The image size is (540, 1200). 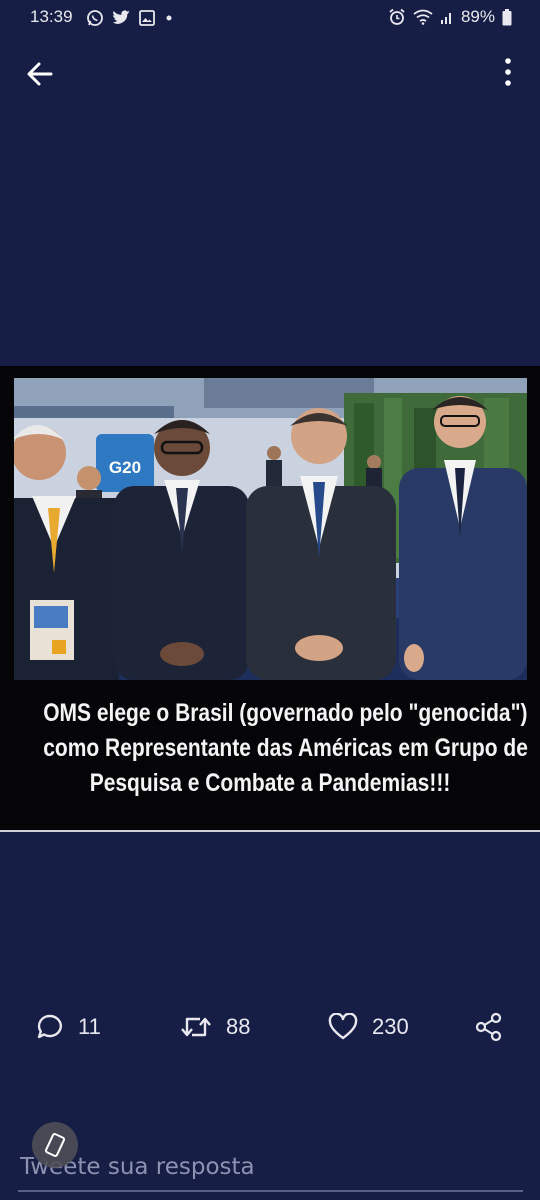 What do you see at coordinates (343, 1026) in the screenshot?
I see `heart-icon` at bounding box center [343, 1026].